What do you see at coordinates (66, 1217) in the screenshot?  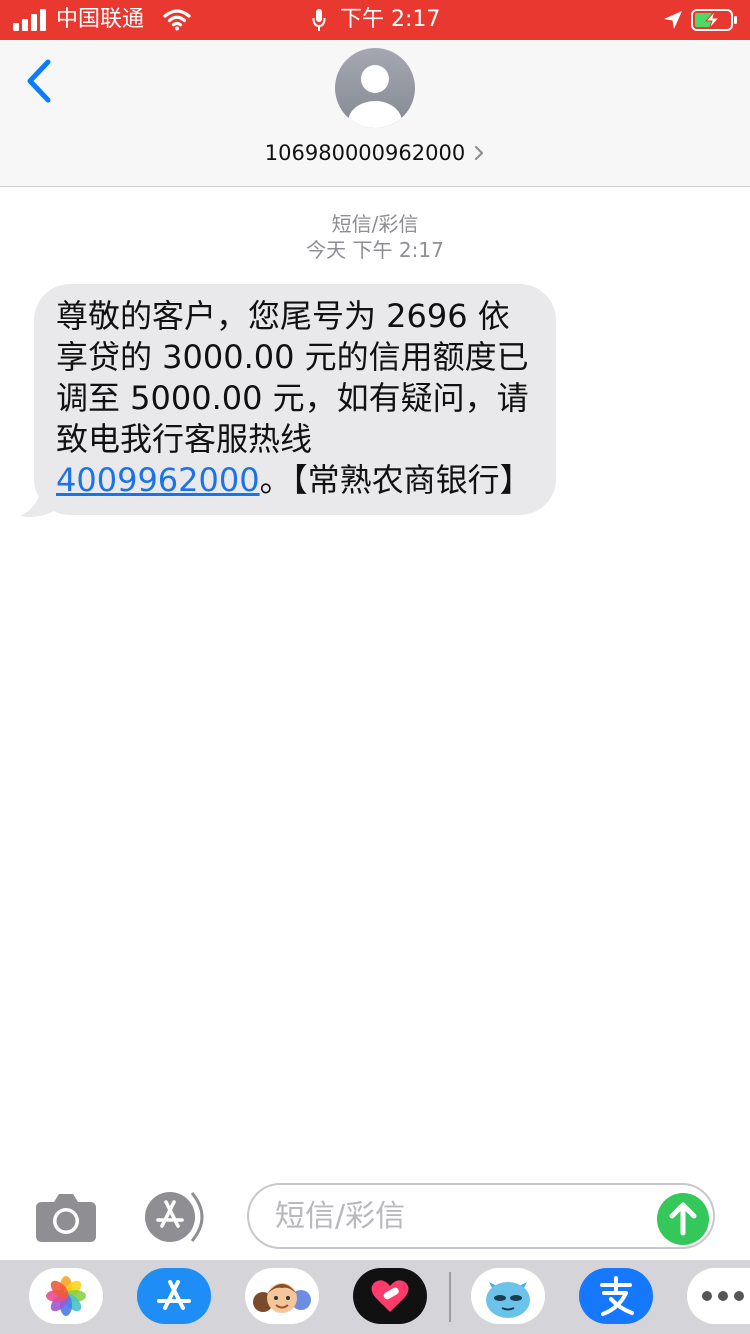 I see `camera-icon` at bounding box center [66, 1217].